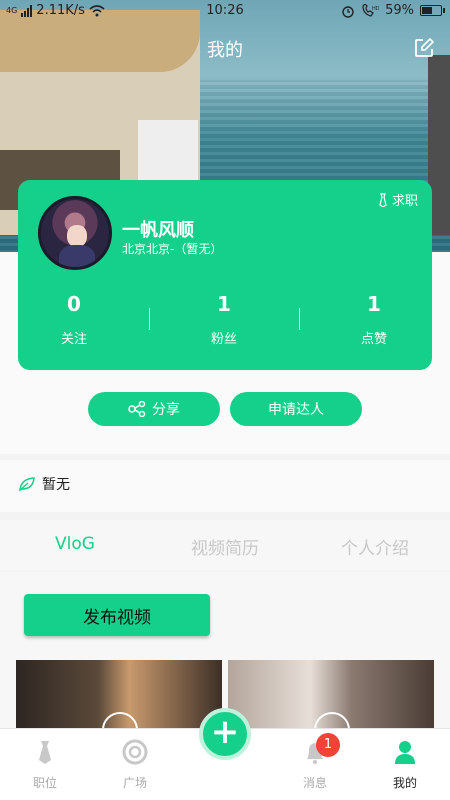  I want to click on alarm-icon, so click(348, 11).